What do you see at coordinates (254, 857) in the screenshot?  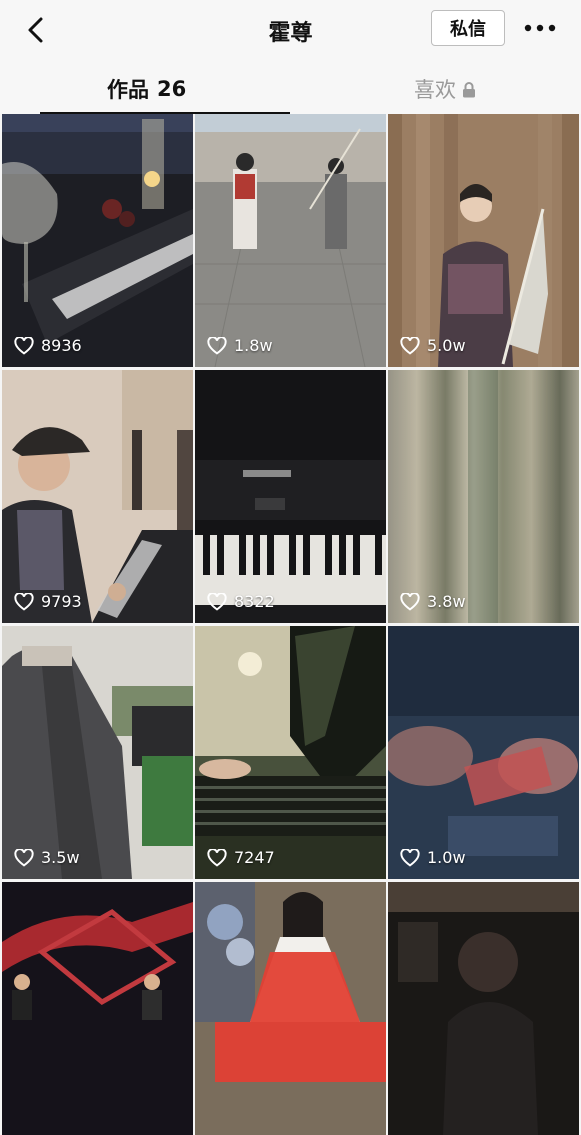 I see `like-count-value: 7247` at bounding box center [254, 857].